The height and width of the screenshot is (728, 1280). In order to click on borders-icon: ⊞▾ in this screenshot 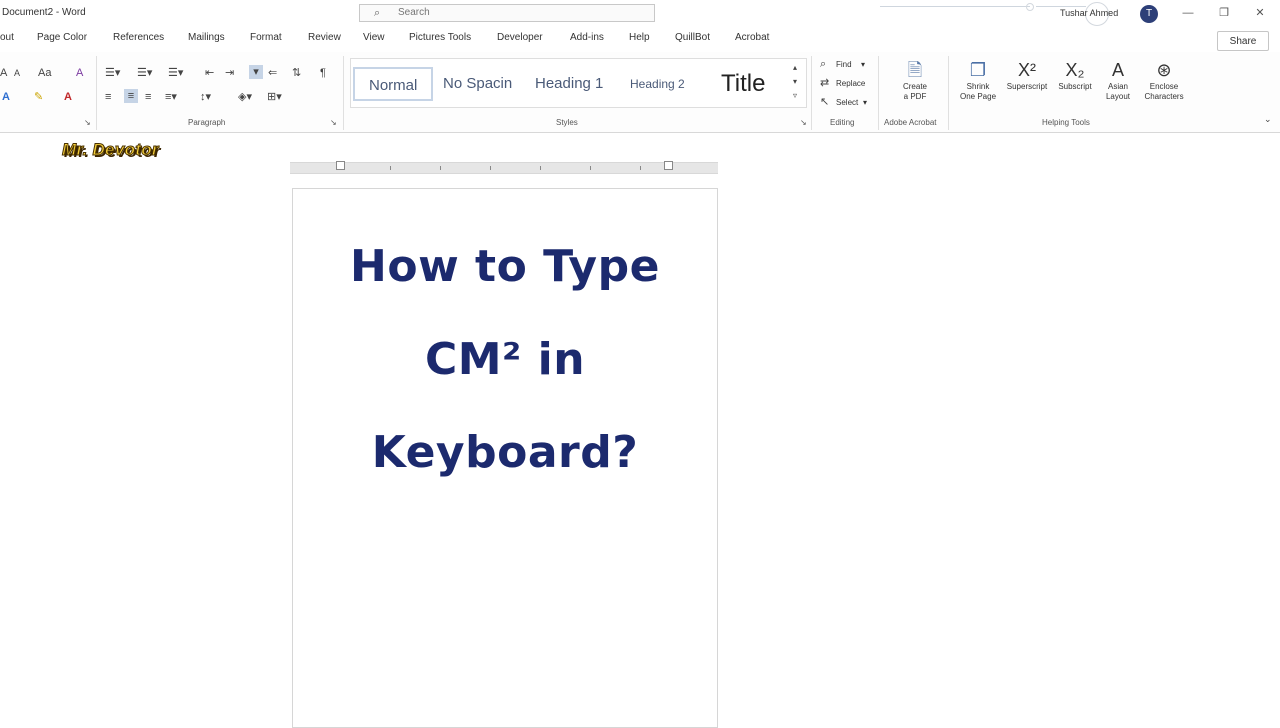, I will do `click(274, 97)`.